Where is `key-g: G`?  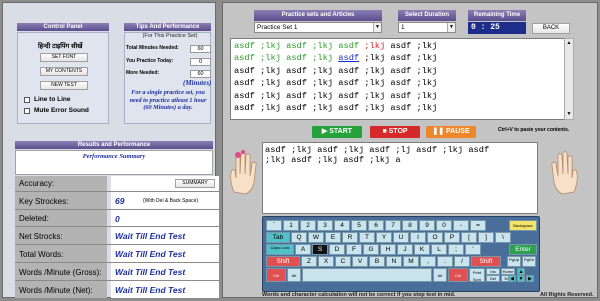 key-g: G is located at coordinates (371, 249).